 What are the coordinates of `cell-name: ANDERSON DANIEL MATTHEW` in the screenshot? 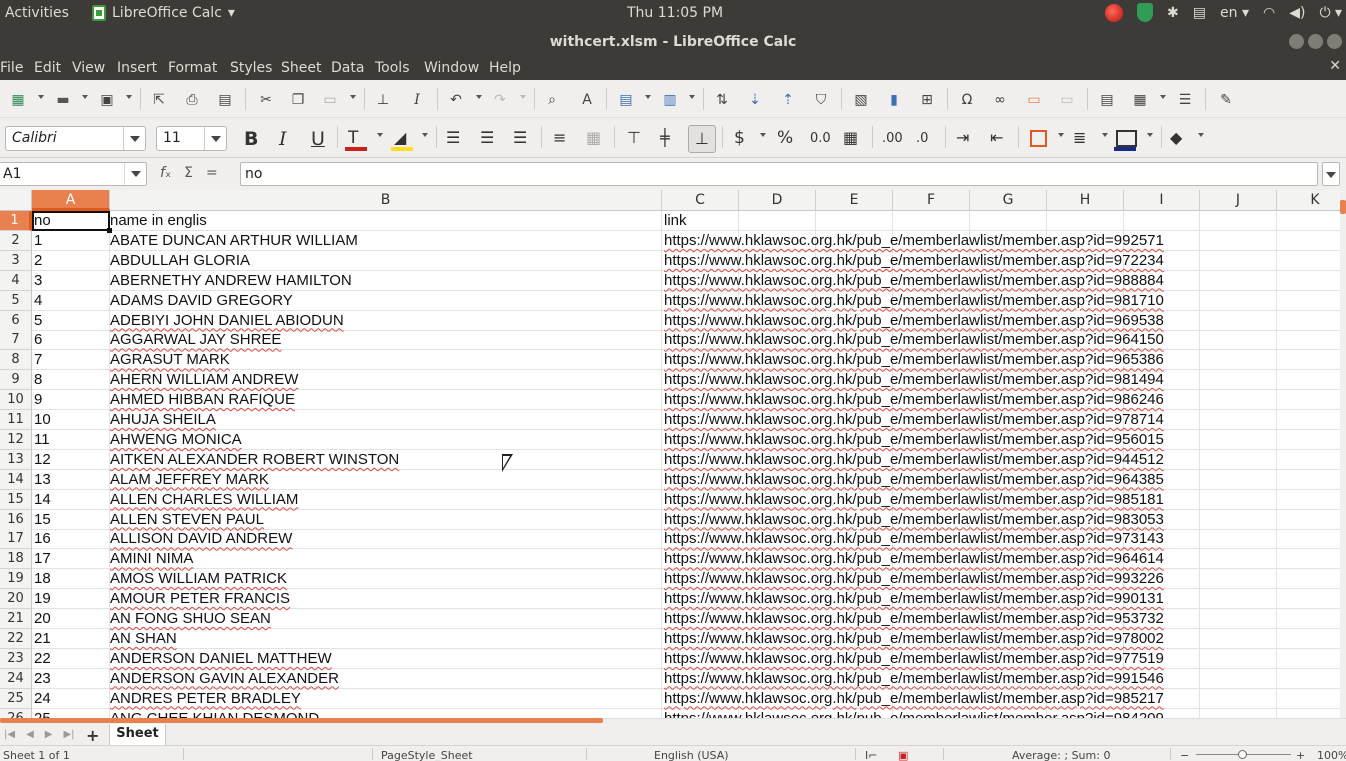 It's located at (220, 659).